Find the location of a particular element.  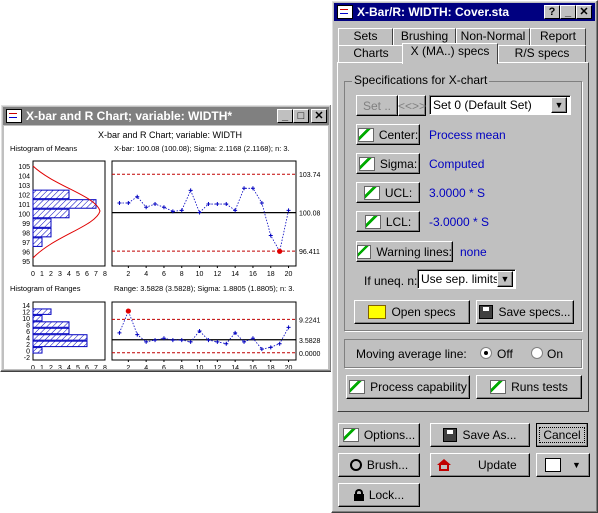

sigma-button: Sigma: is located at coordinates (388, 163).